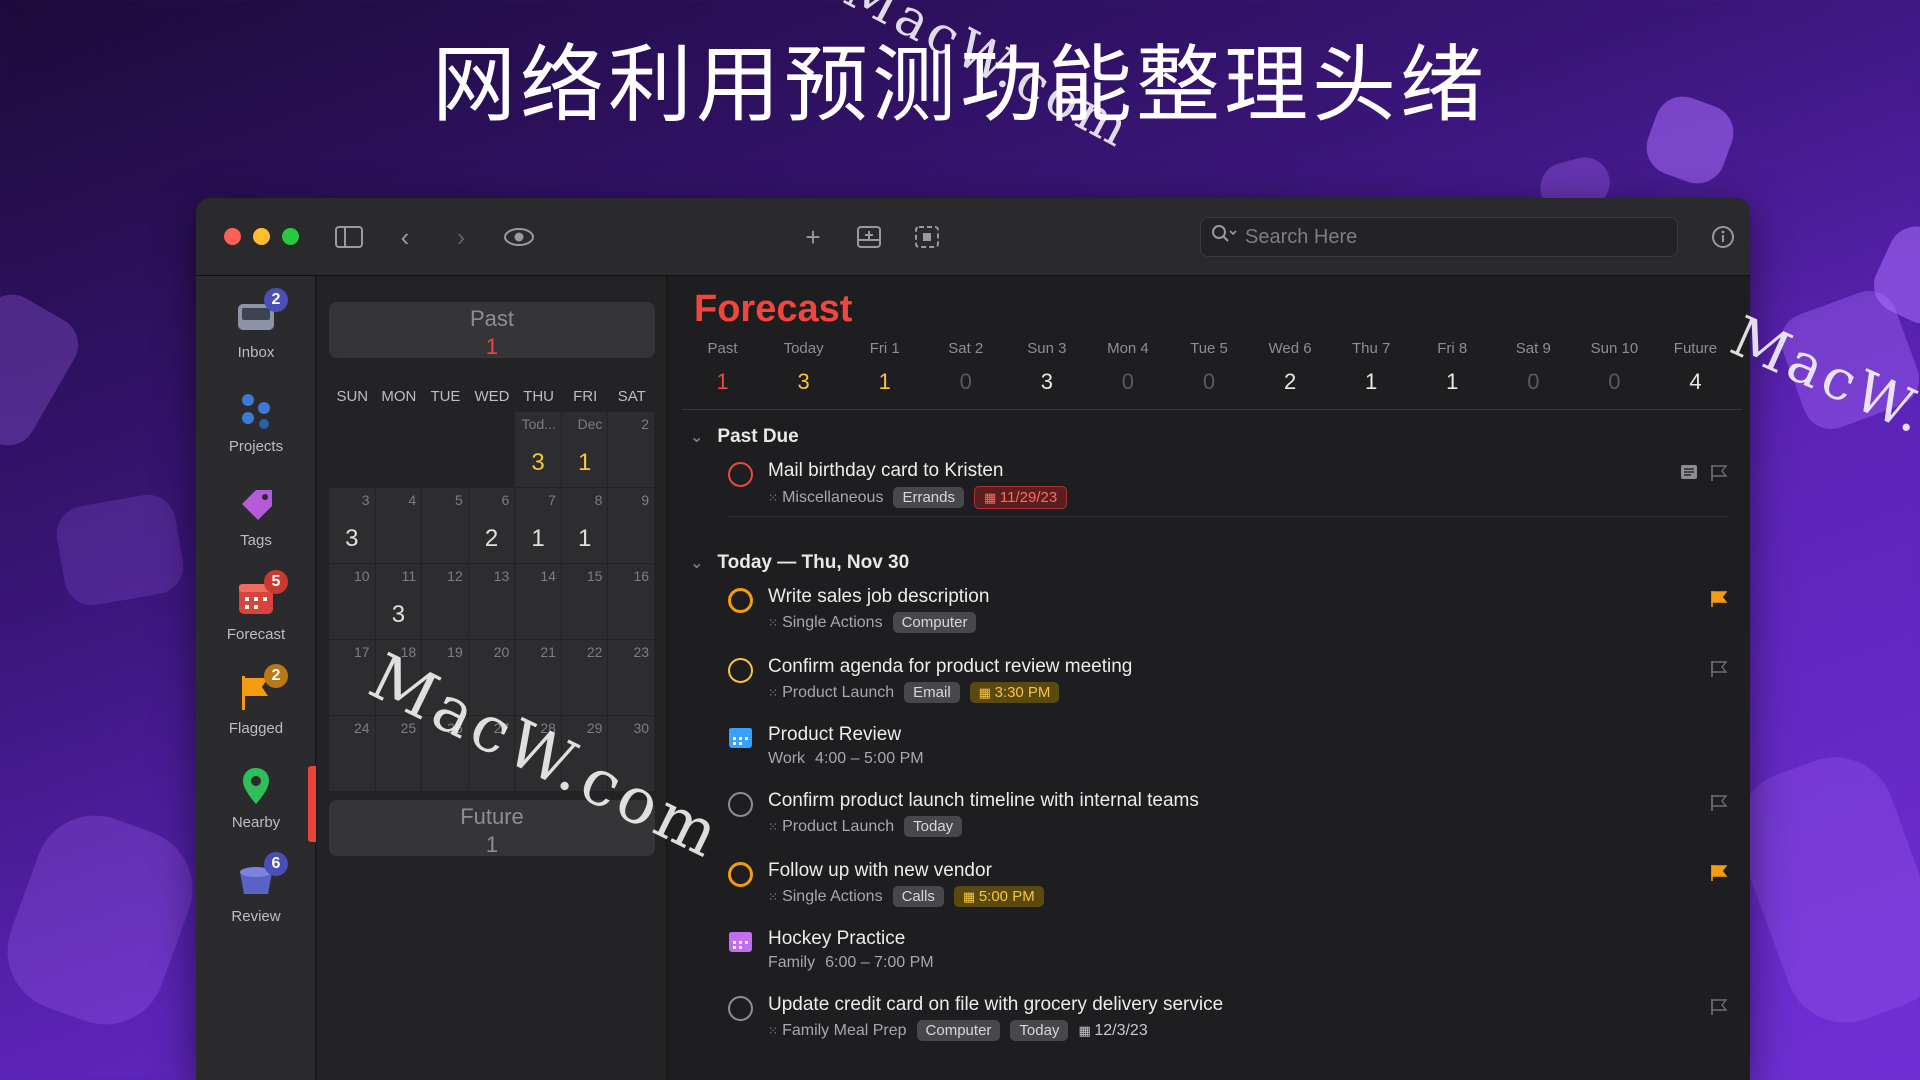 The width and height of the screenshot is (1920, 1080). I want to click on calendar-day-cell: 12, so click(445, 601).